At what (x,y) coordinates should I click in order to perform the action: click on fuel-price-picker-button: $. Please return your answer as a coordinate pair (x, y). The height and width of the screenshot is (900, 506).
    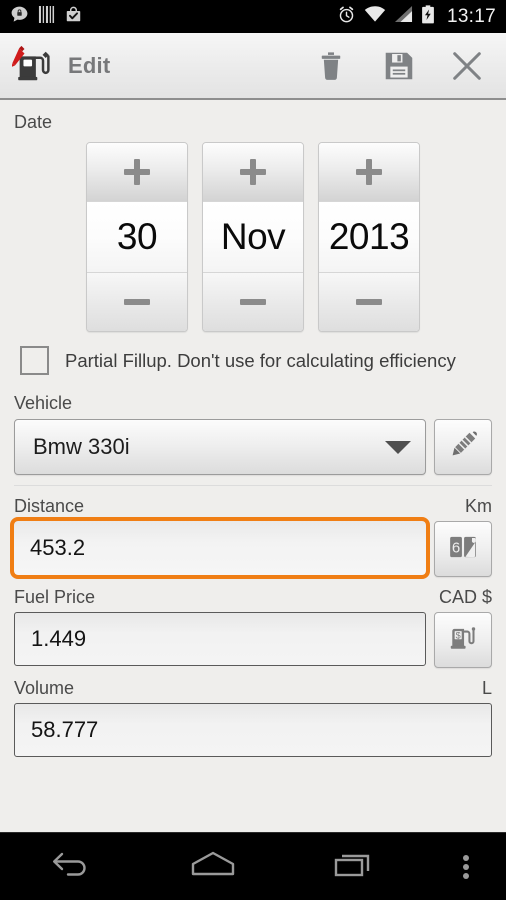
    Looking at the image, I should click on (463, 640).